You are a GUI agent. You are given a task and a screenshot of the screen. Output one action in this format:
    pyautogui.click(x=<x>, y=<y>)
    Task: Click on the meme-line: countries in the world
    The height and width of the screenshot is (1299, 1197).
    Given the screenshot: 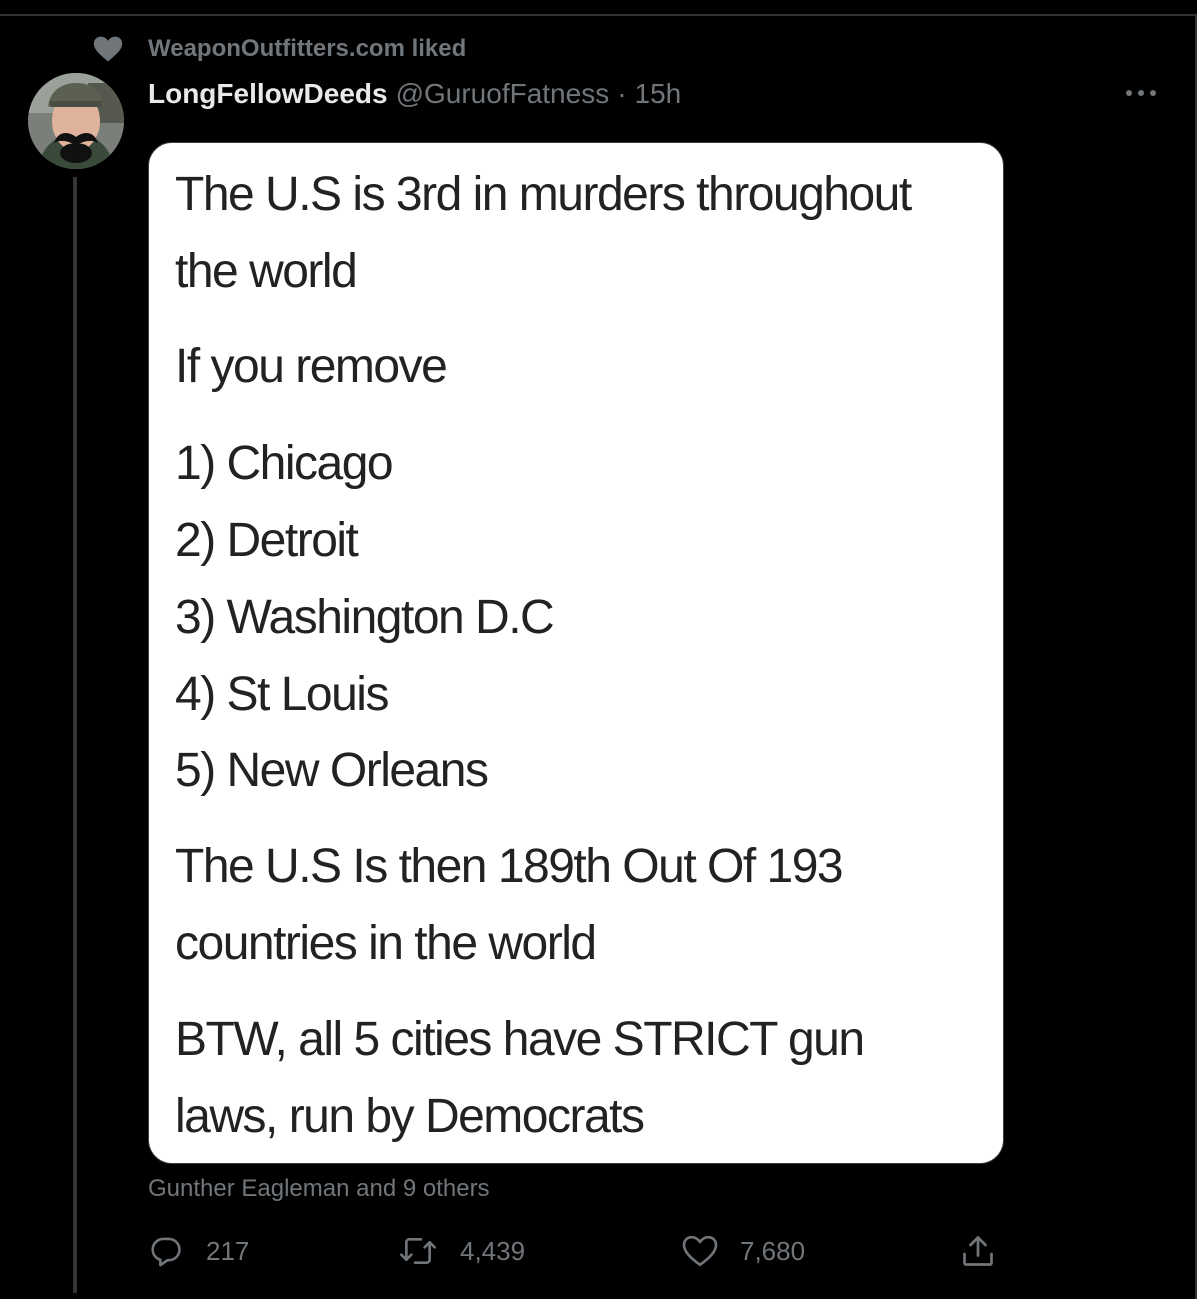 What is the action you would take?
    pyautogui.click(x=386, y=943)
    